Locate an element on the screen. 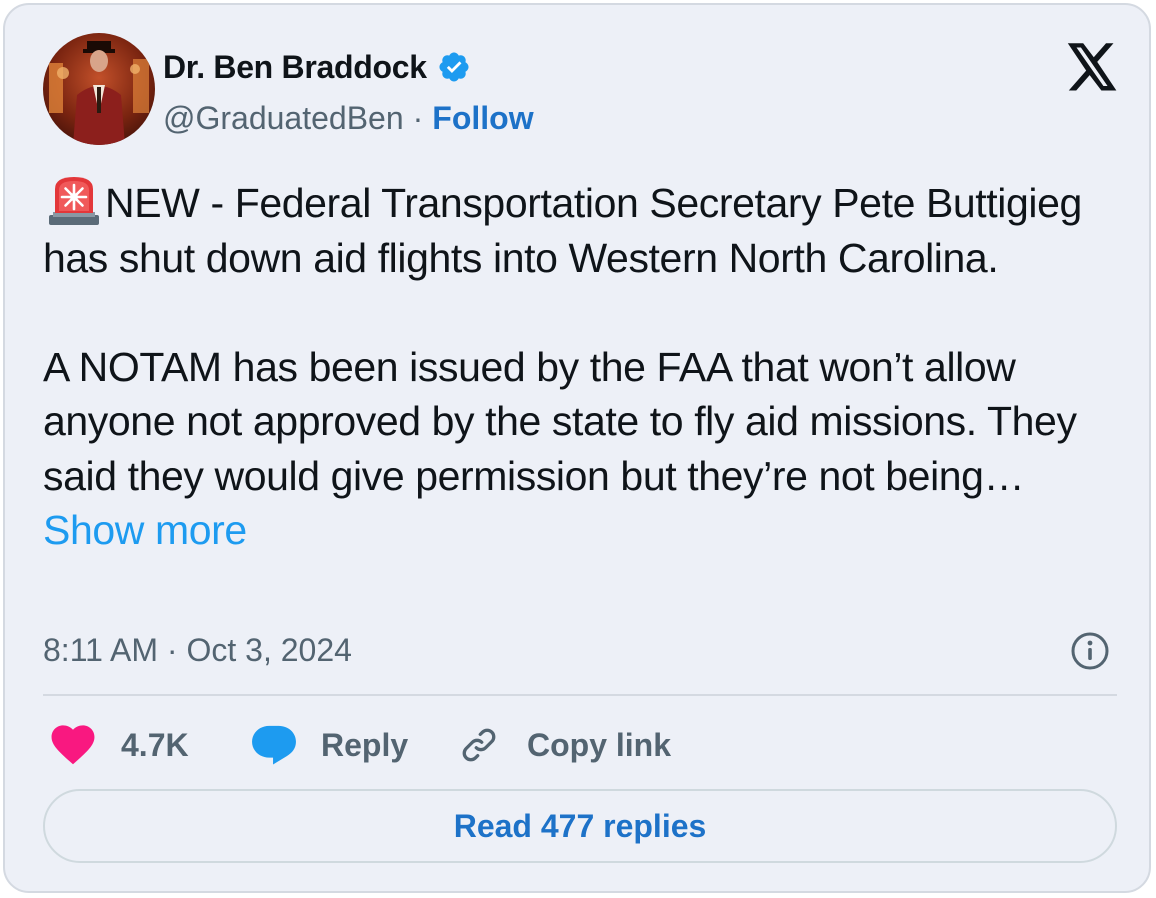 This screenshot has height=898, width=1156. avatar is located at coordinates (99, 89).